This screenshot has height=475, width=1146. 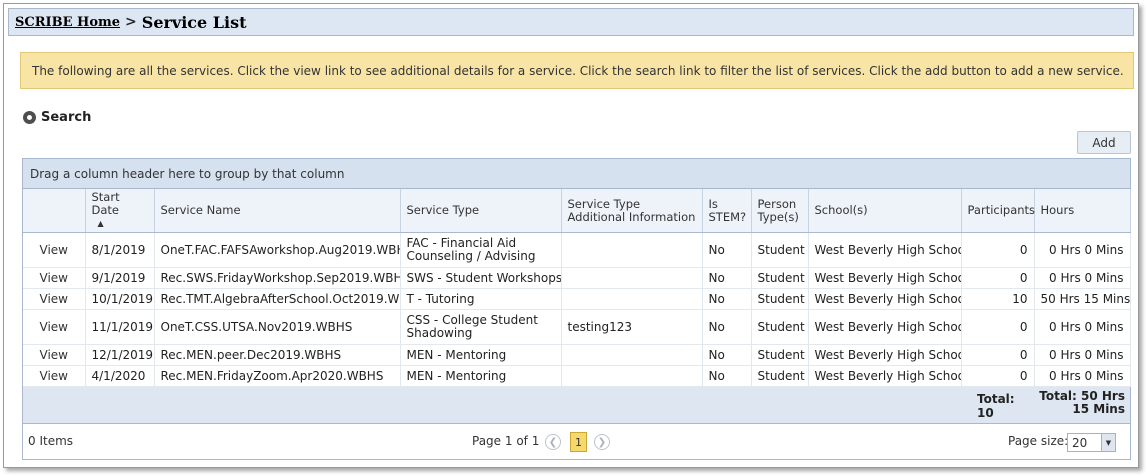 I want to click on cell-start-date: 10/1/2019, so click(x=120, y=299).